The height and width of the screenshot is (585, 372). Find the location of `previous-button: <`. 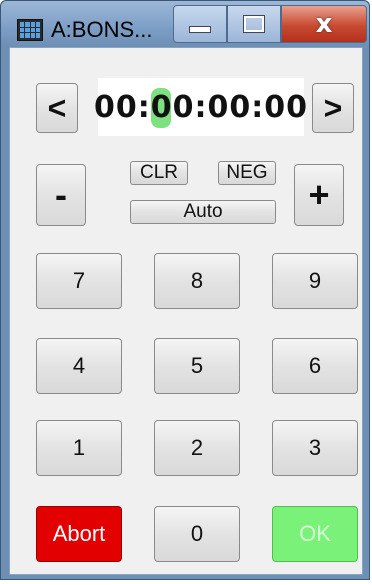

previous-button: < is located at coordinates (57, 108).